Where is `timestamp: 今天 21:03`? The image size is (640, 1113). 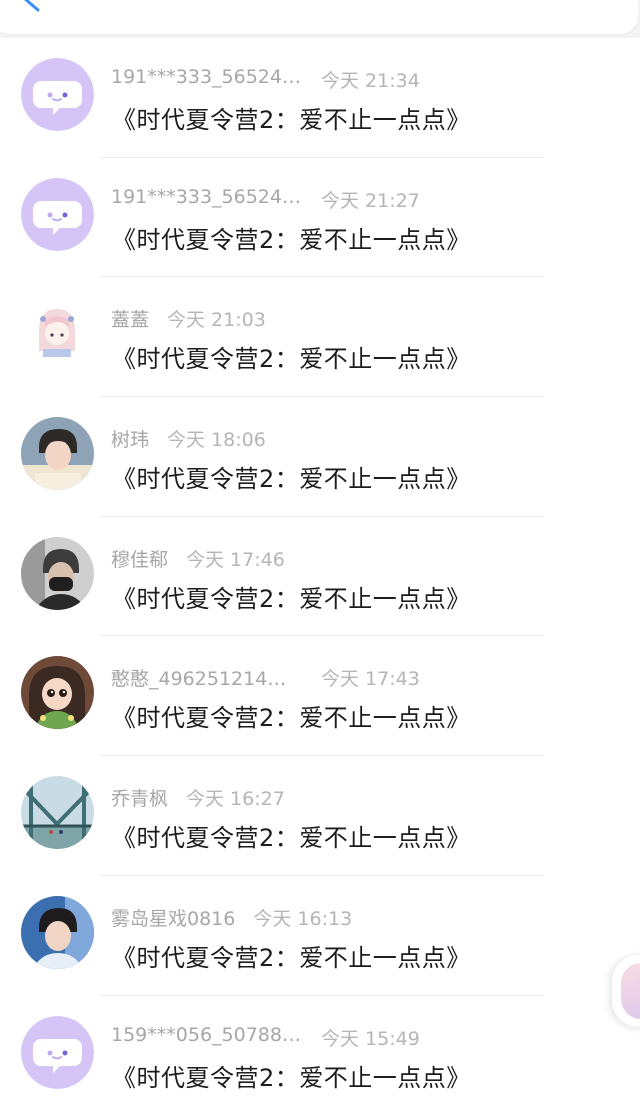 timestamp: 今天 21:03 is located at coordinates (216, 320).